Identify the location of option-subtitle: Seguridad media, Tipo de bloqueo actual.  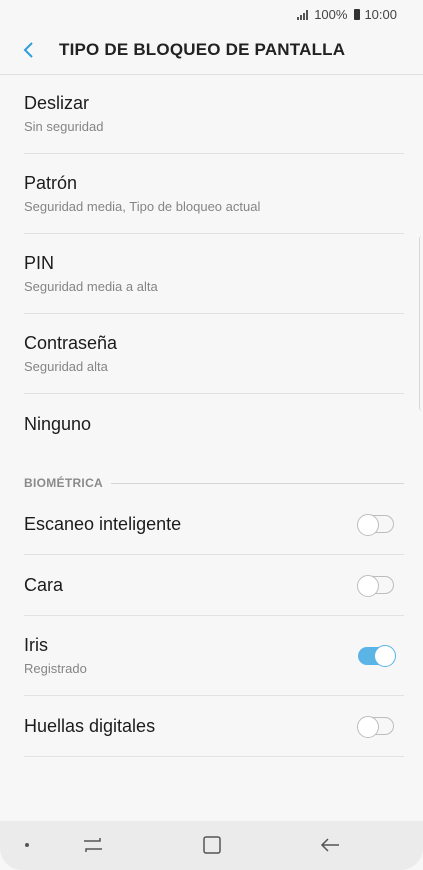
(142, 206).